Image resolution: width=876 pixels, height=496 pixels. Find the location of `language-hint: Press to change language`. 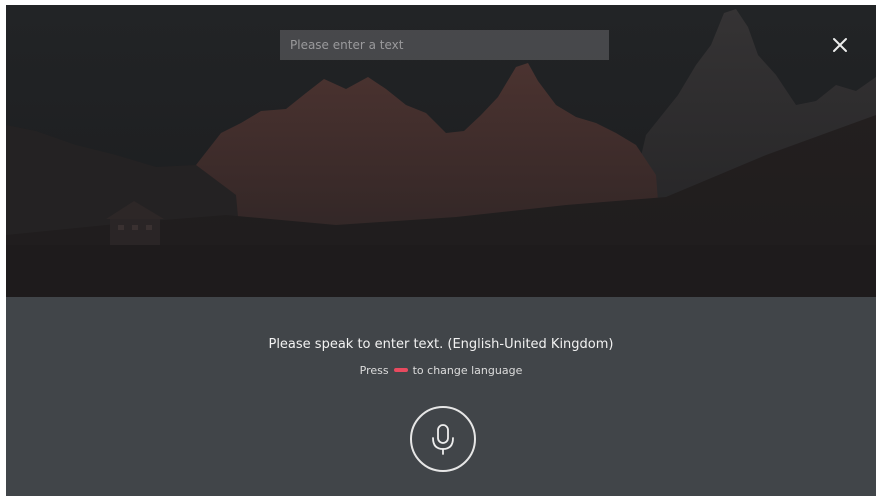

language-hint: Press to change language is located at coordinates (441, 370).